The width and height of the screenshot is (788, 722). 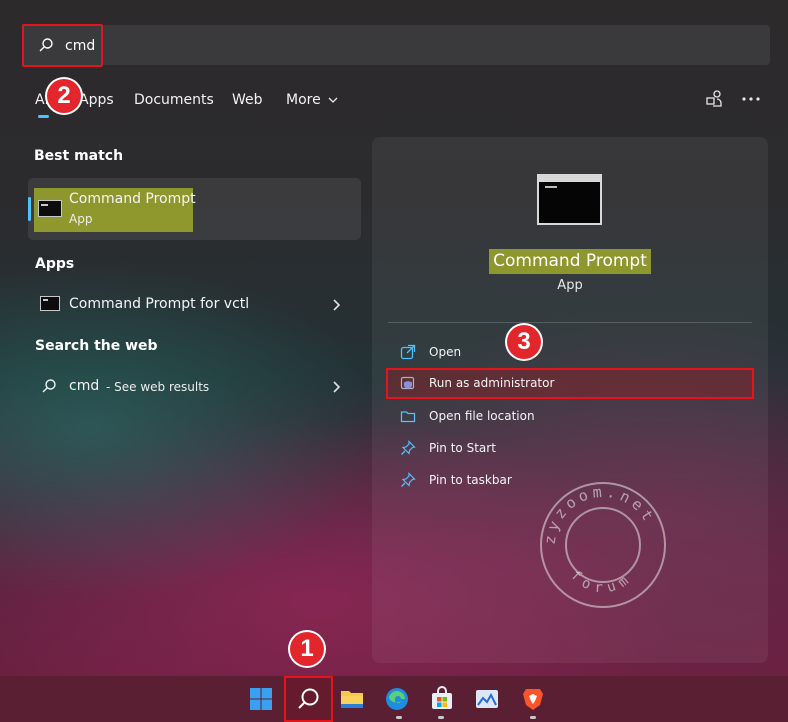 What do you see at coordinates (445, 352) in the screenshot?
I see `action-open-label: Open` at bounding box center [445, 352].